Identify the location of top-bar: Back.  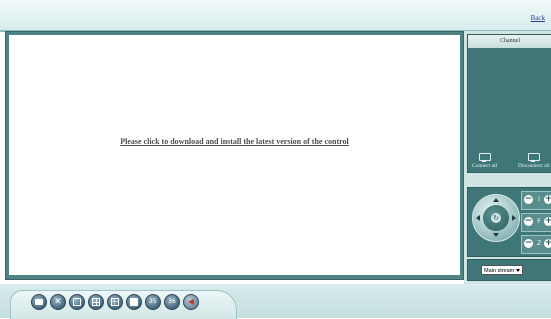
(275, 16).